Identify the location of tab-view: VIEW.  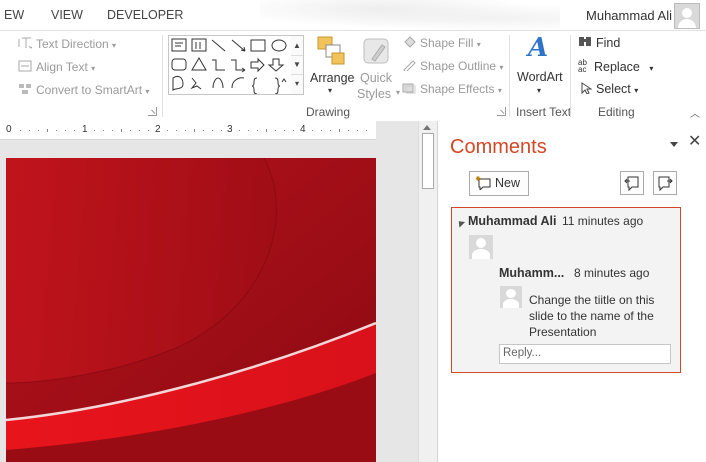
(67, 15).